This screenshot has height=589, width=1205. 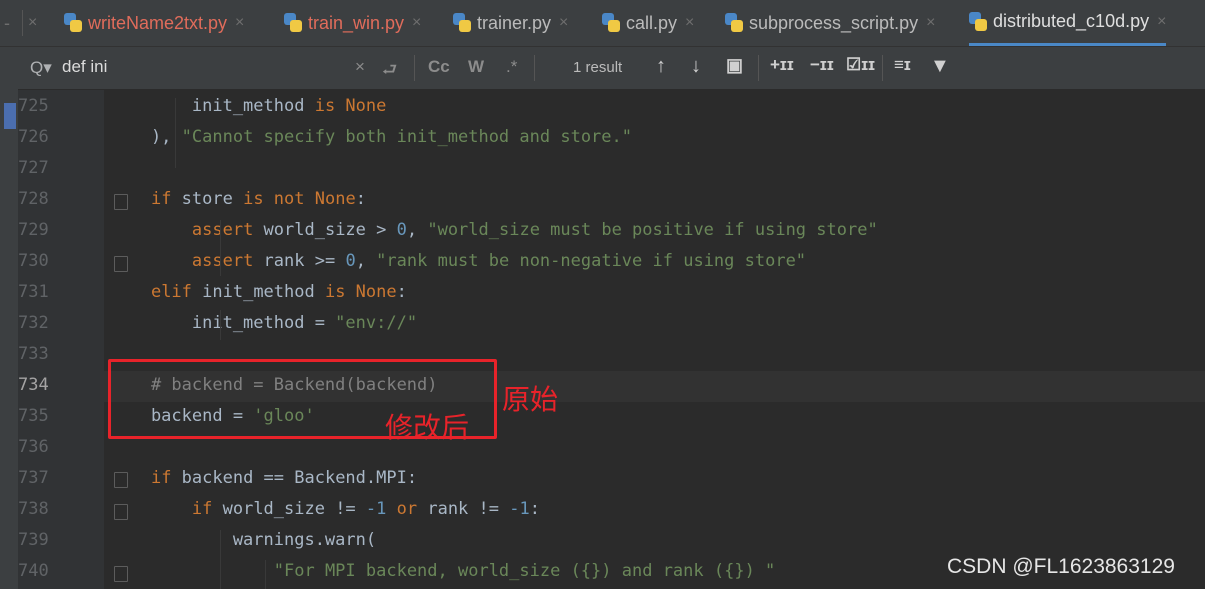 What do you see at coordinates (263, 292) in the screenshot?
I see `code-token: init_method` at bounding box center [263, 292].